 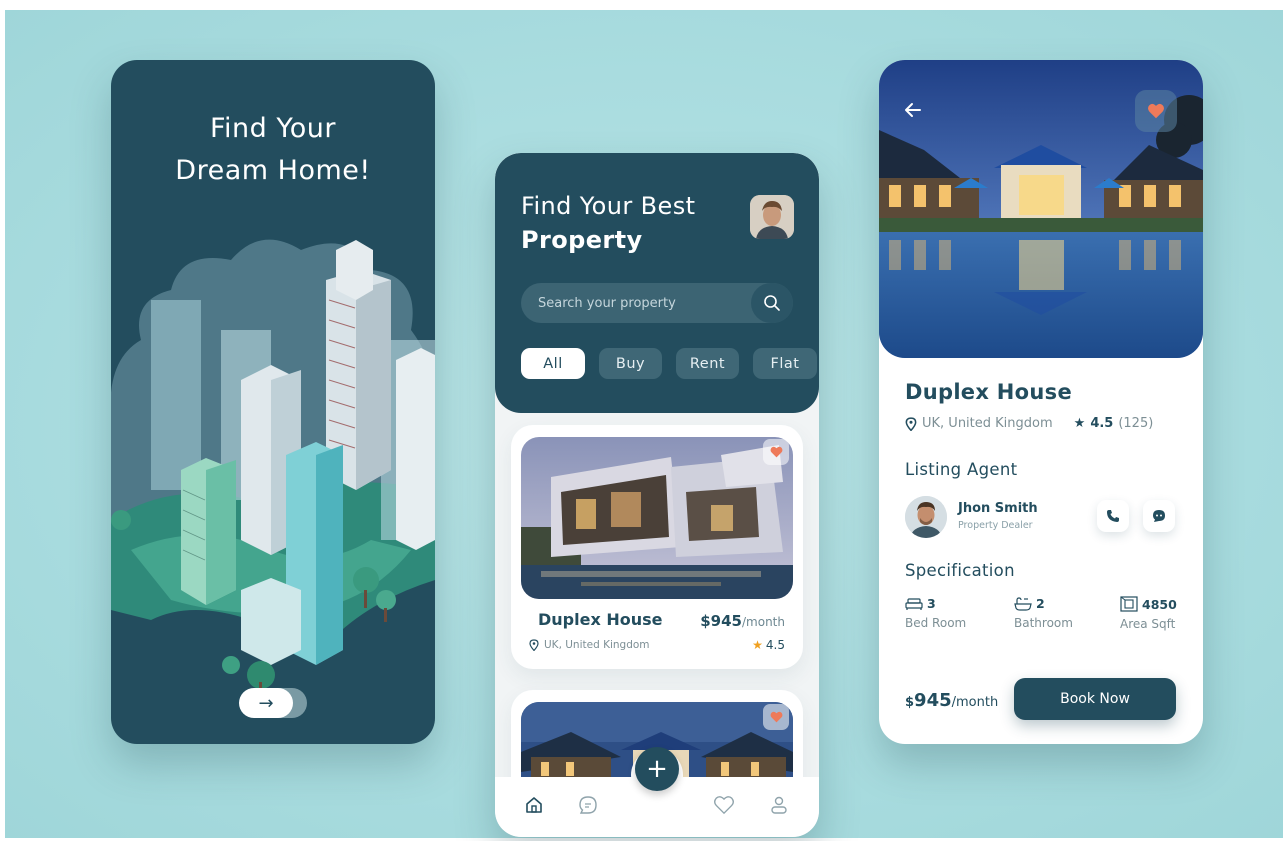 I want to click on arrow-left-icon, so click(x=913, y=110).